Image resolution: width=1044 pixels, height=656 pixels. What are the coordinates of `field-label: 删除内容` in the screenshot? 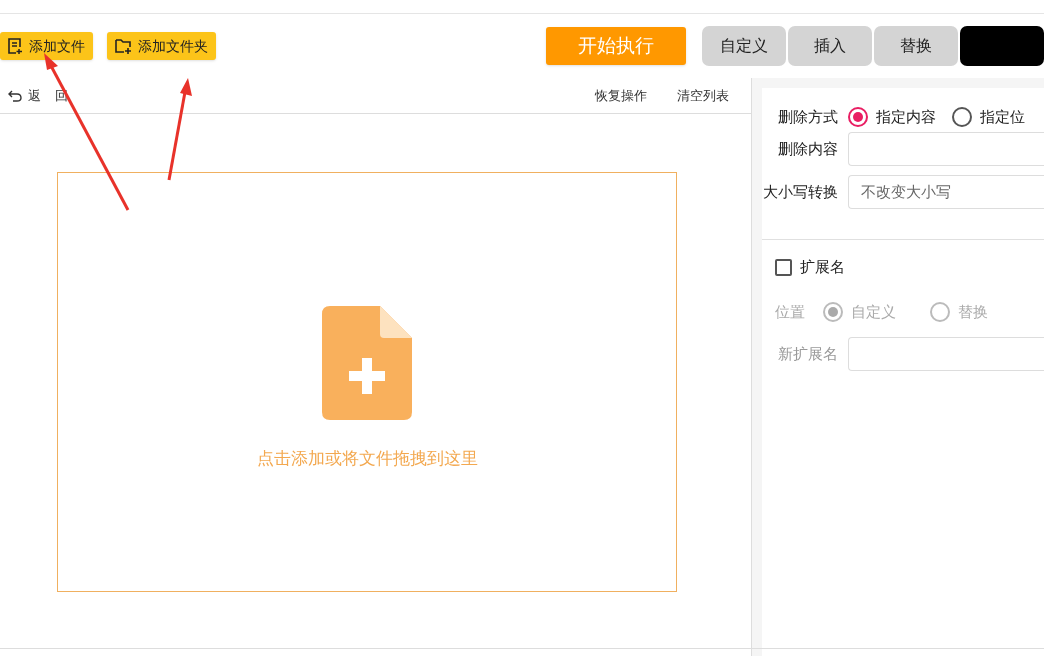 It's located at (808, 148).